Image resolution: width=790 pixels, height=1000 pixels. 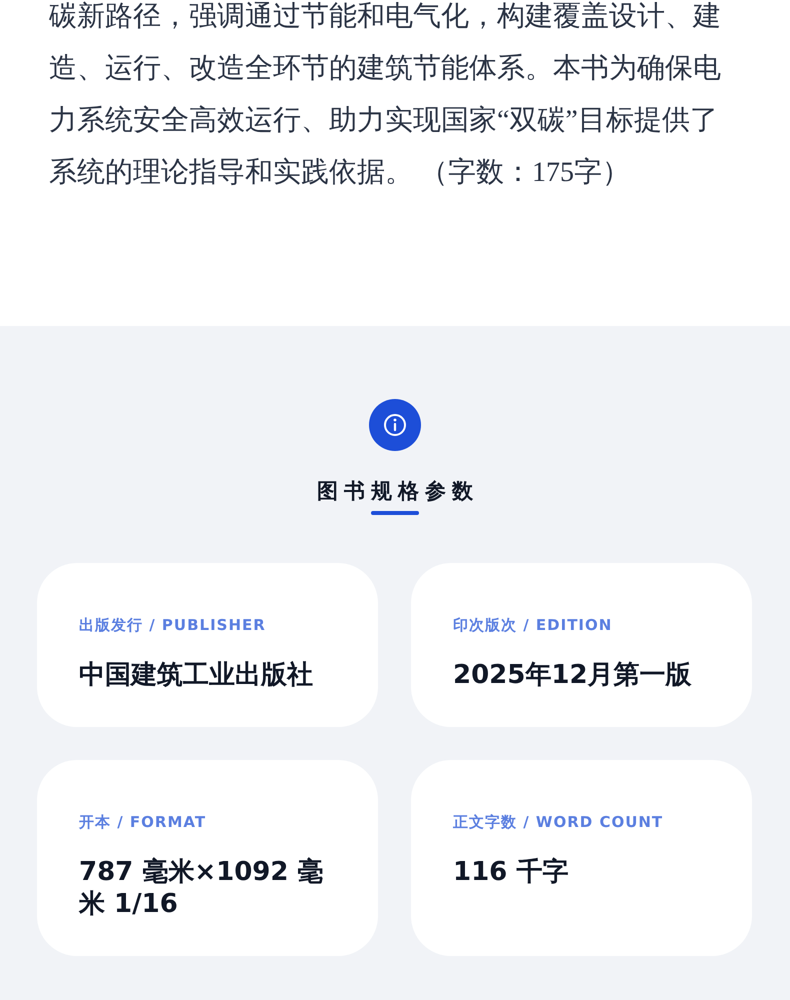 What do you see at coordinates (395, 513) in the screenshot?
I see `title-underline` at bounding box center [395, 513].